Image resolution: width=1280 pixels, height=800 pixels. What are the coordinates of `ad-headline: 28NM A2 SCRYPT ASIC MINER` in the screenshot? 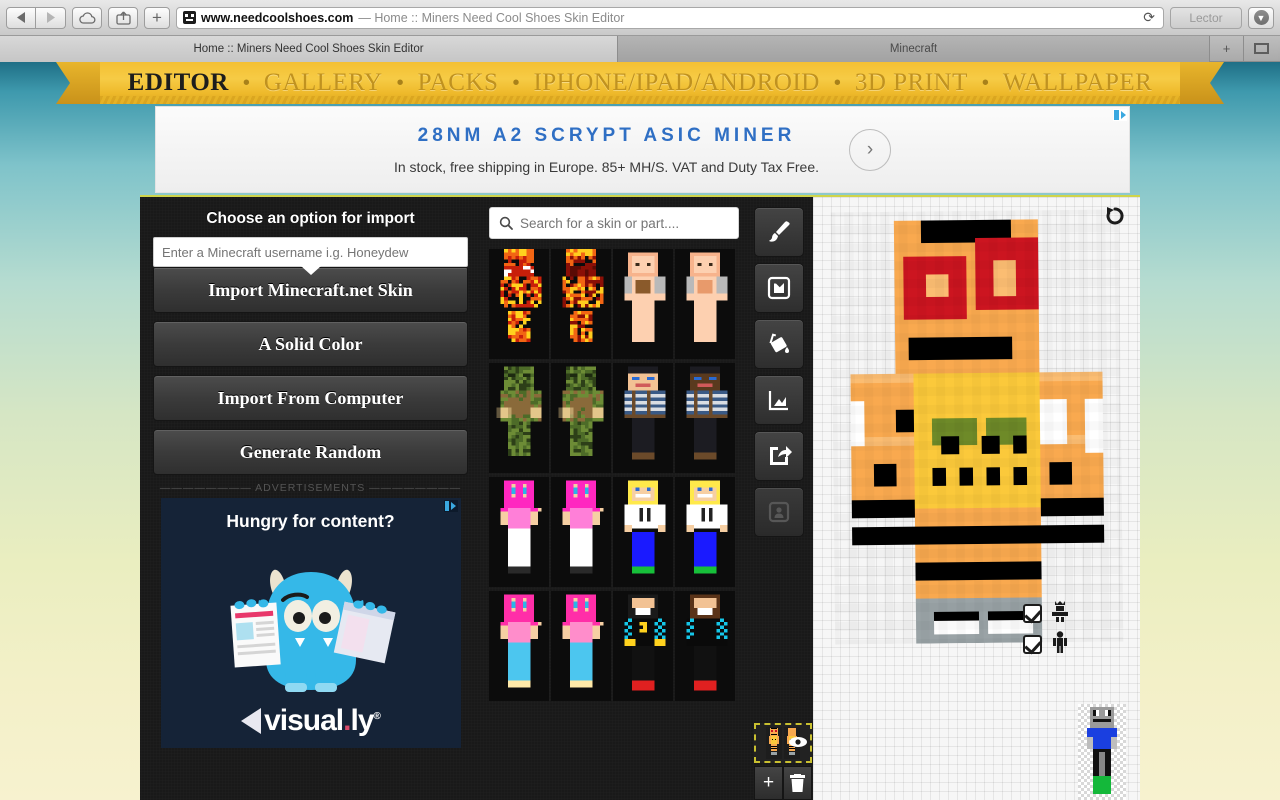 It's located at (606, 135).